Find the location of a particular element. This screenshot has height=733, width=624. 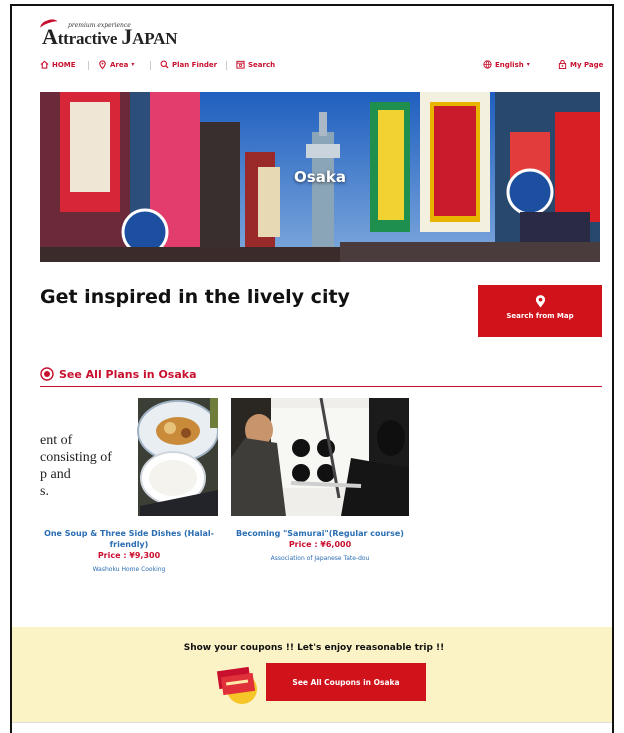

nav-area: Area ▾ is located at coordinates (116, 64).